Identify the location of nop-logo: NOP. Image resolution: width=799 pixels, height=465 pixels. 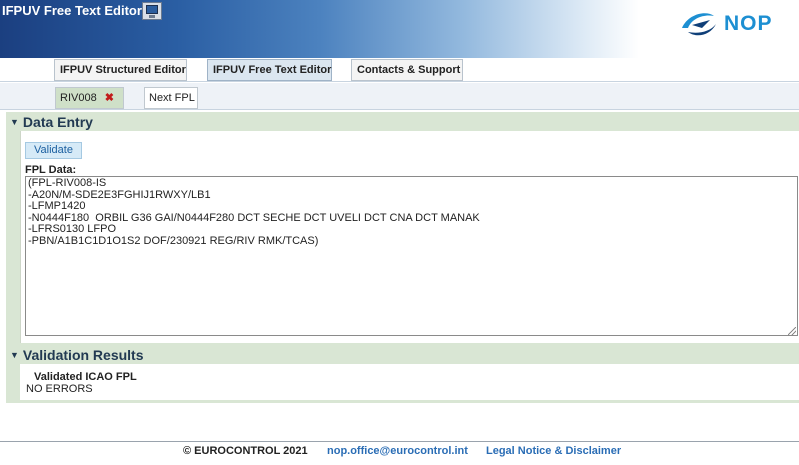
(730, 25).